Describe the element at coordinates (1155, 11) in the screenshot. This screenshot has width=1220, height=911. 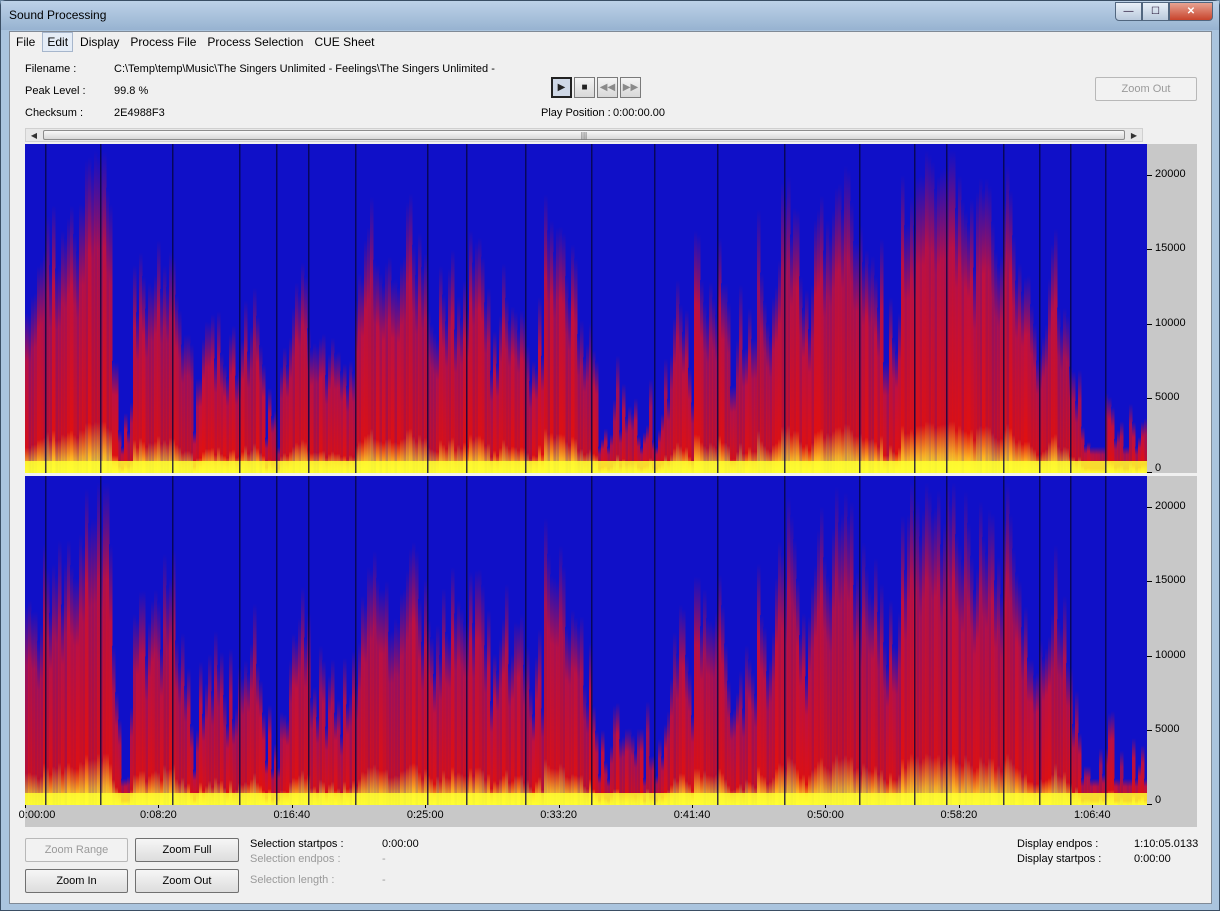
I see `maximize-button: ☐` at that location.